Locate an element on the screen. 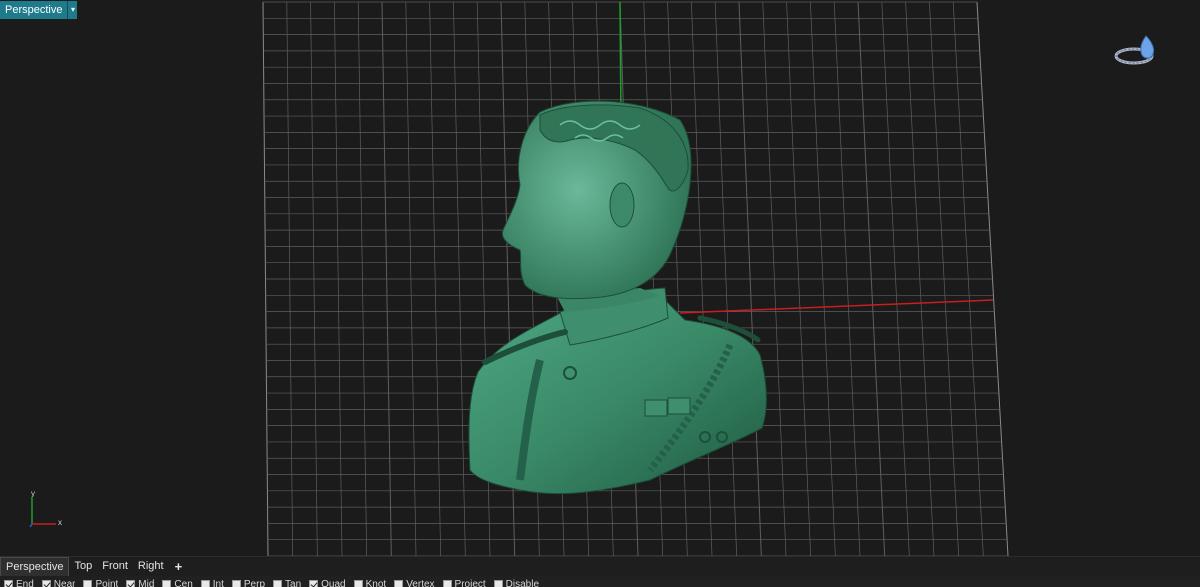  osnap-end: End is located at coordinates (19, 581).